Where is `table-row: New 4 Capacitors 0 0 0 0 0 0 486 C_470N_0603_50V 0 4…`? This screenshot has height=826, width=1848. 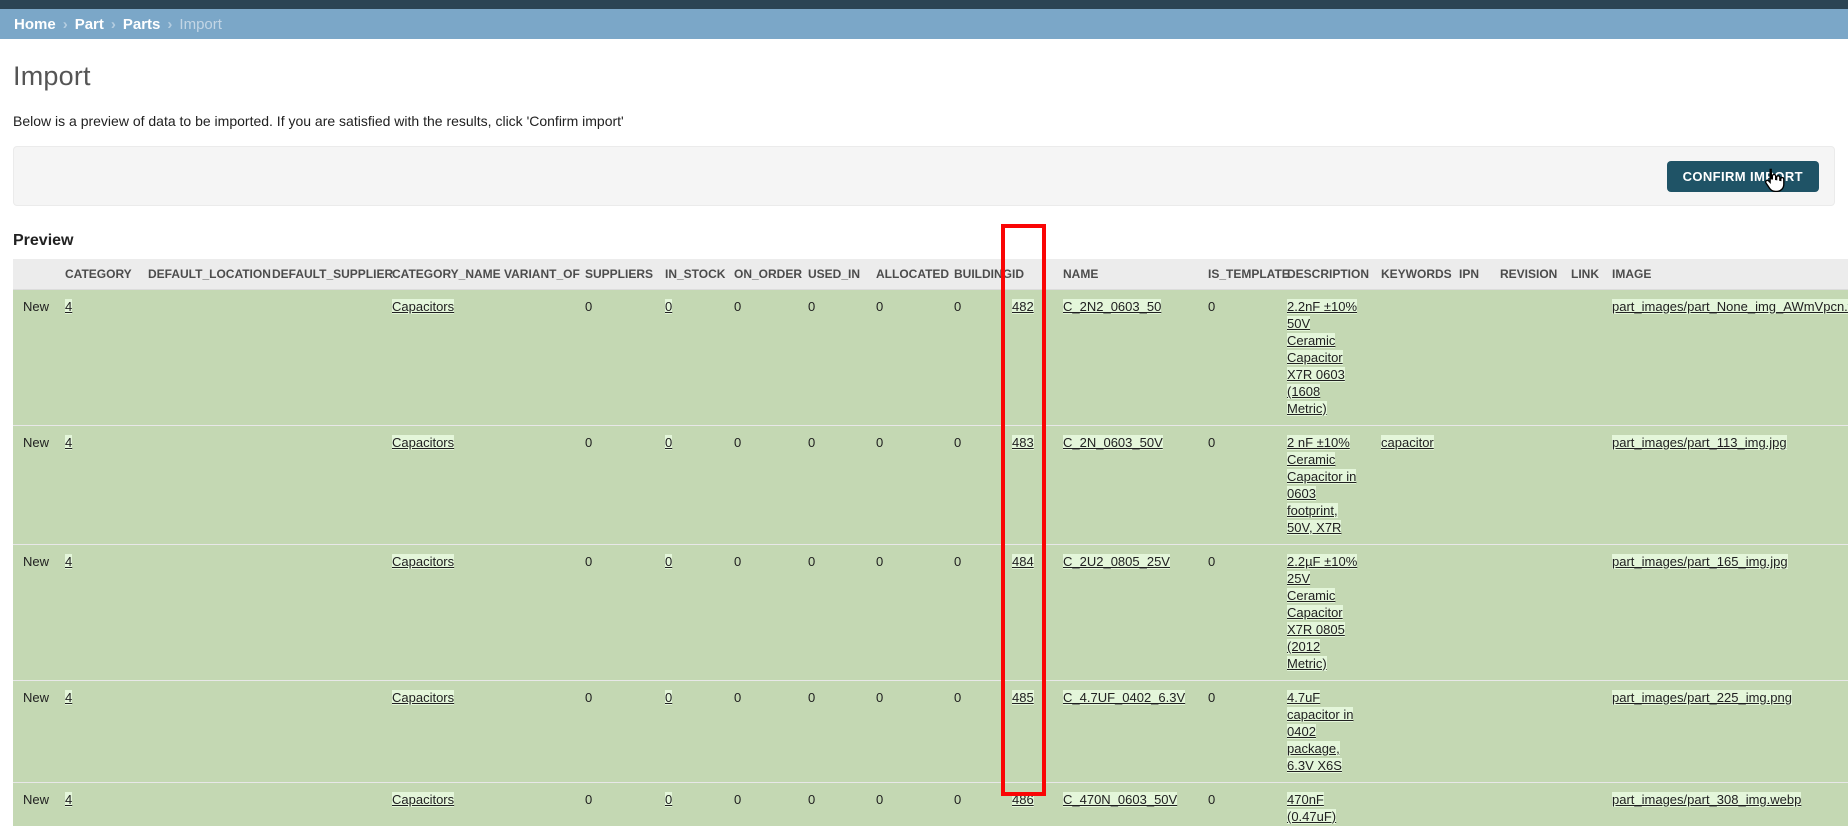 table-row: New 4 Capacitors 0 0 0 0 0 0 486 C_470N_0603_50V 0 4… is located at coordinates (930, 804).